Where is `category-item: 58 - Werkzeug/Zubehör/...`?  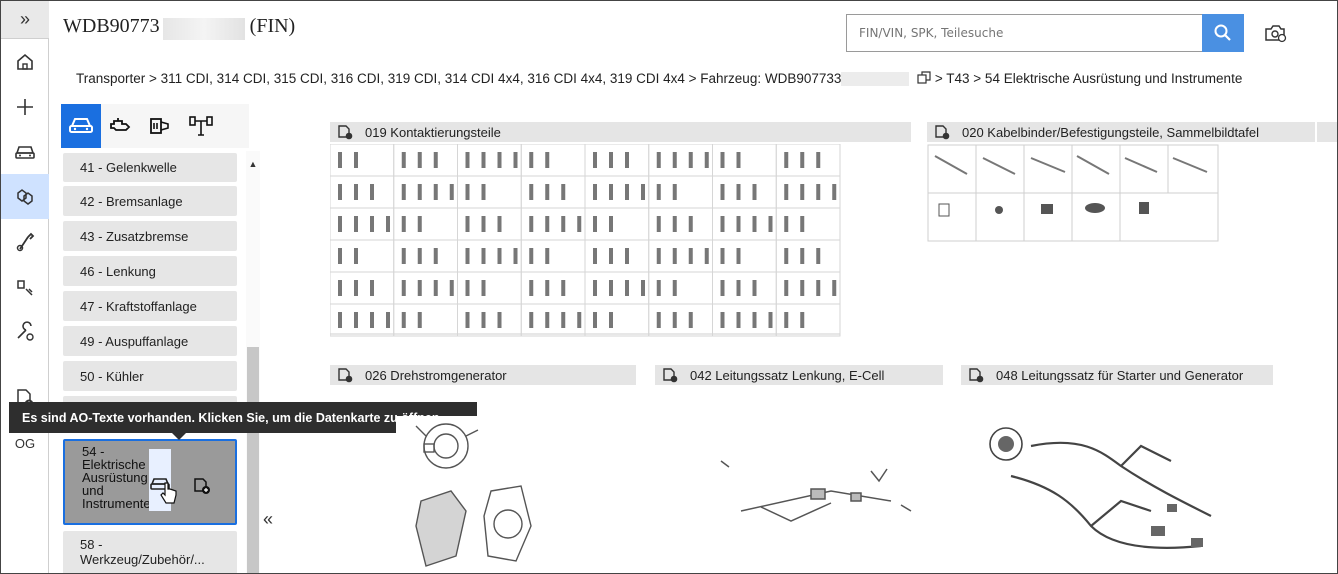
category-item: 58 - Werkzeug/Zubehör/... is located at coordinates (150, 552).